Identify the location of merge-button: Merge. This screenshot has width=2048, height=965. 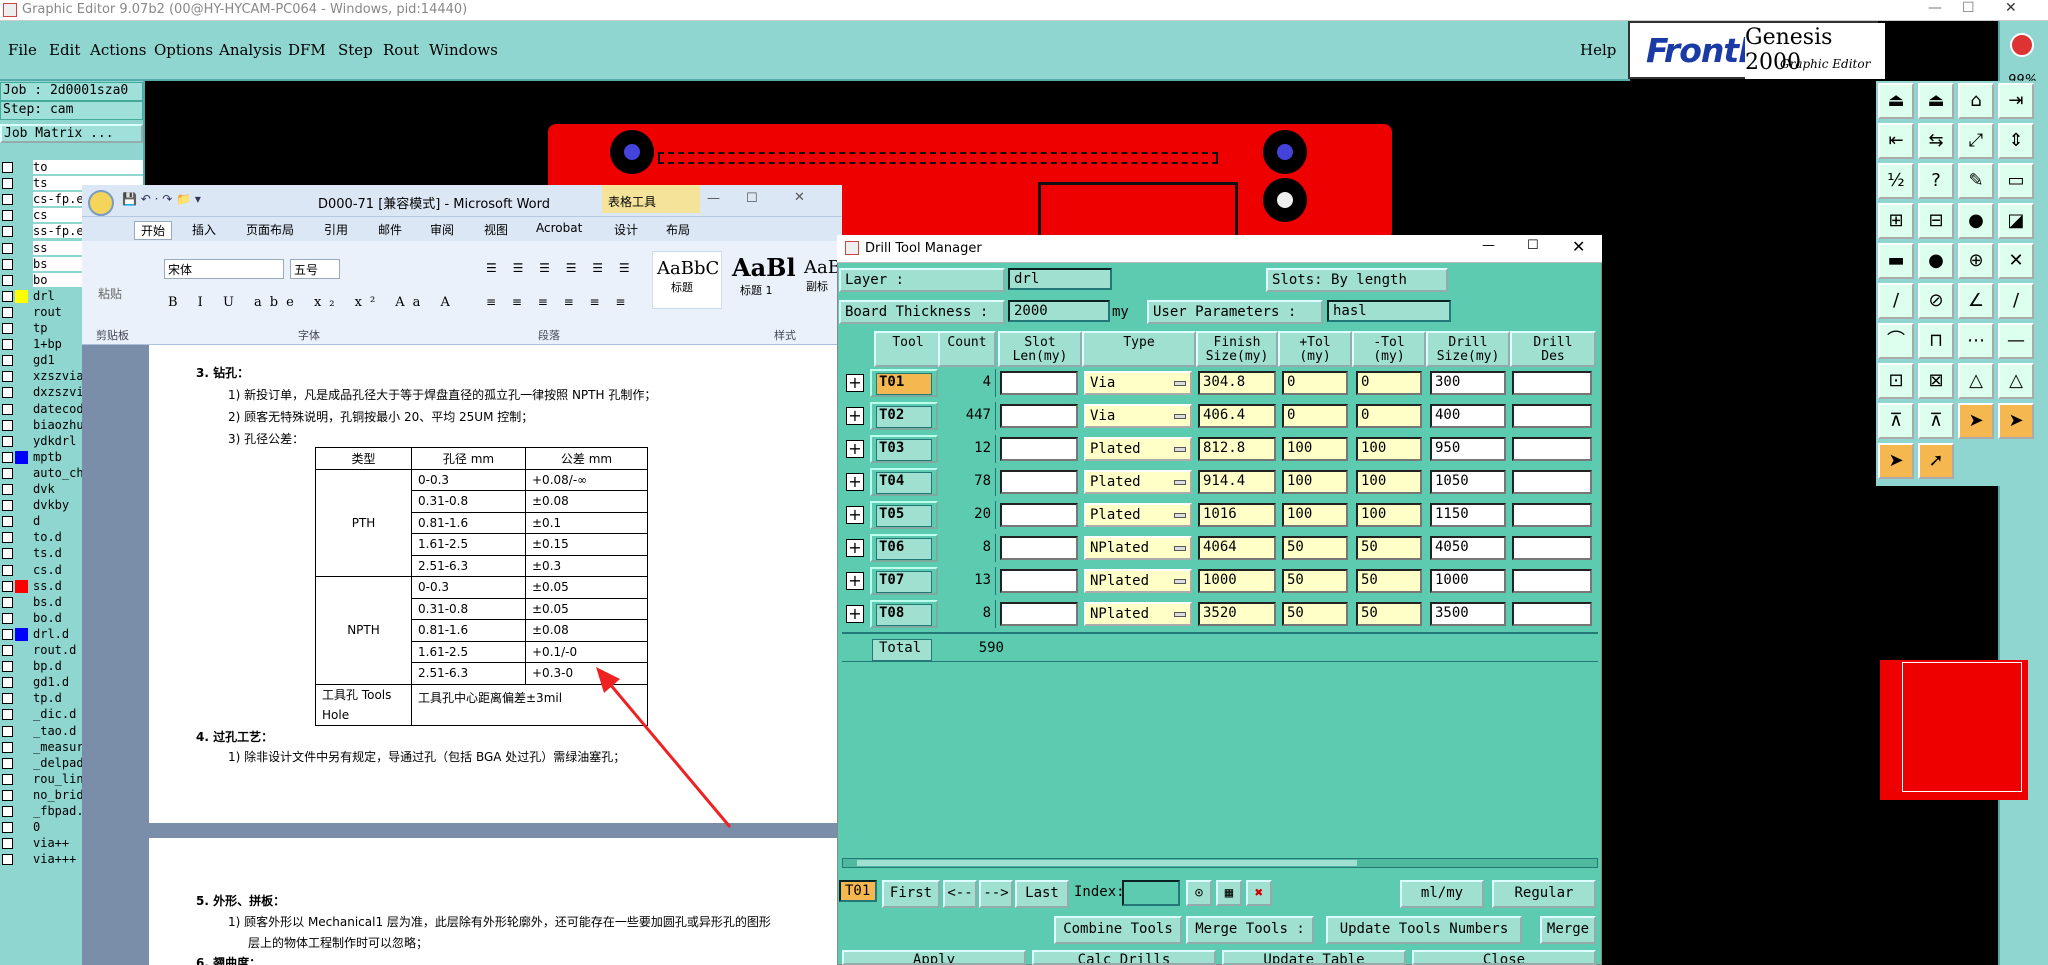
(1568, 930).